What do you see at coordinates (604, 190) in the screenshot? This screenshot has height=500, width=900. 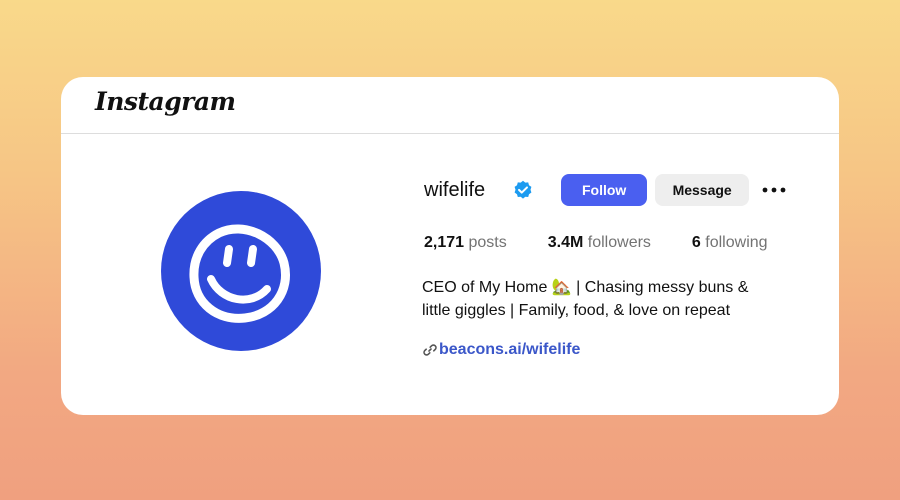 I see `follow-button: Follow` at bounding box center [604, 190].